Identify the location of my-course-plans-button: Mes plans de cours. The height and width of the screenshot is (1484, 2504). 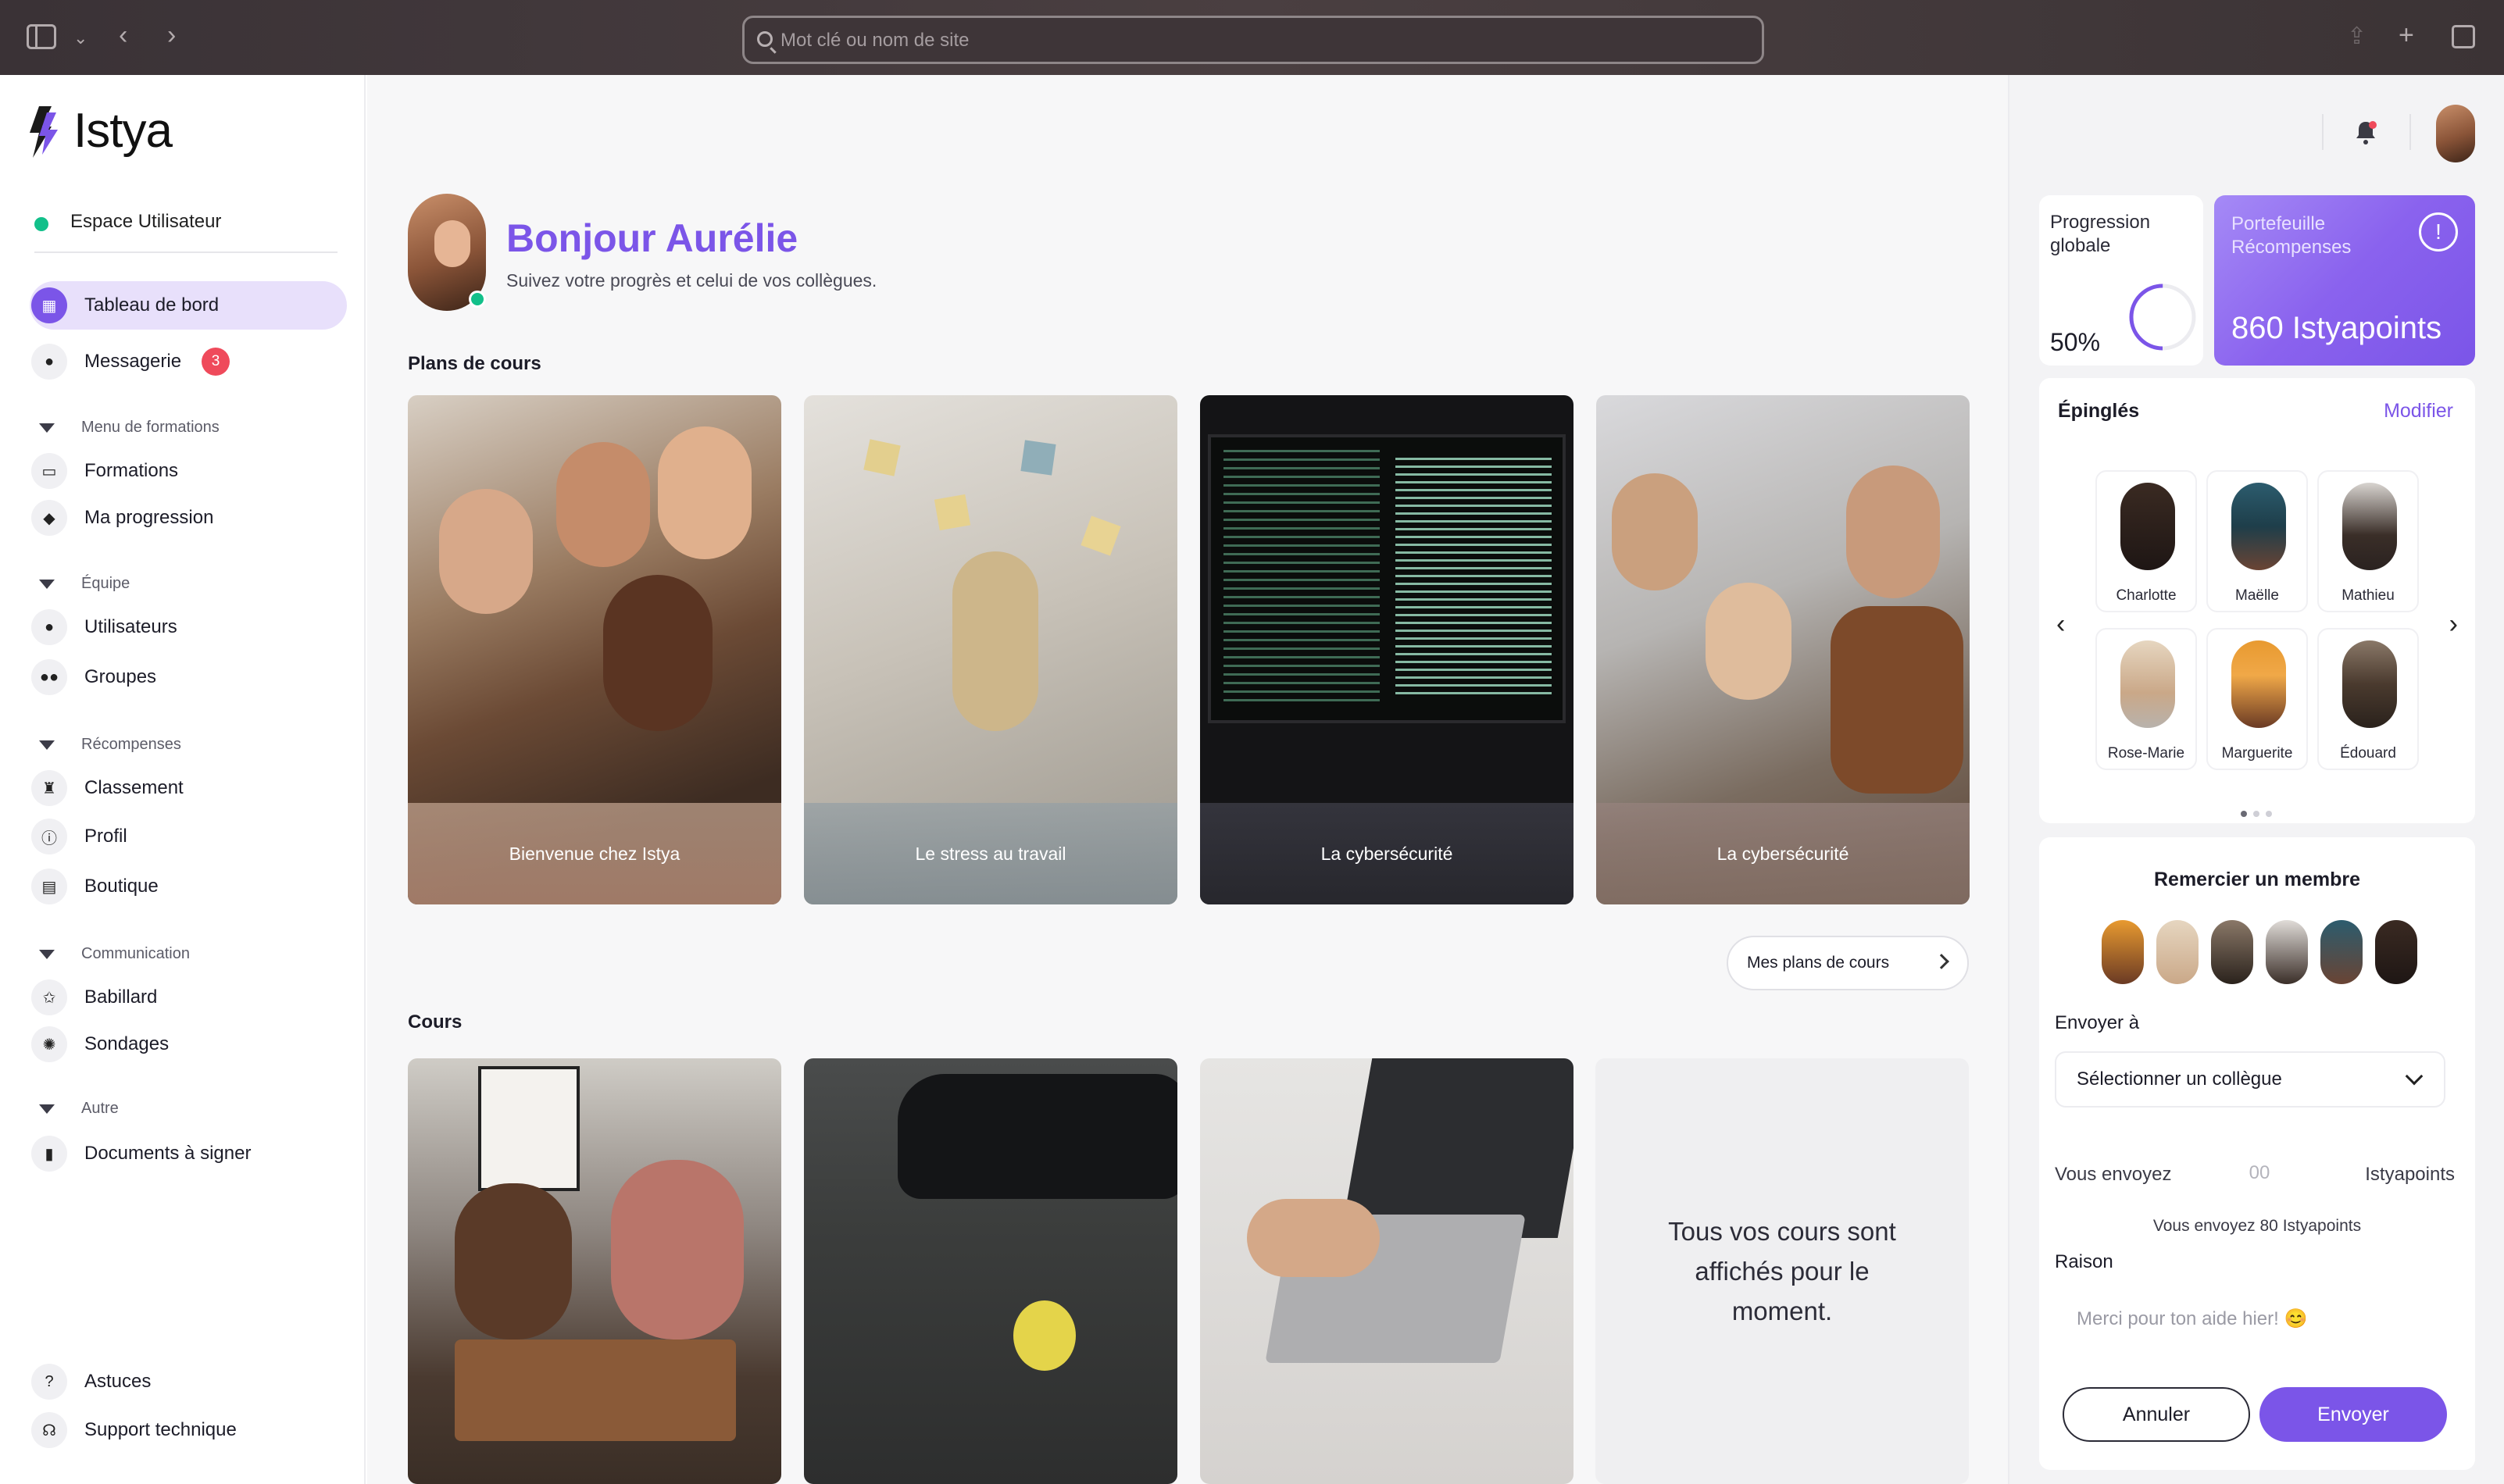
(1848, 963).